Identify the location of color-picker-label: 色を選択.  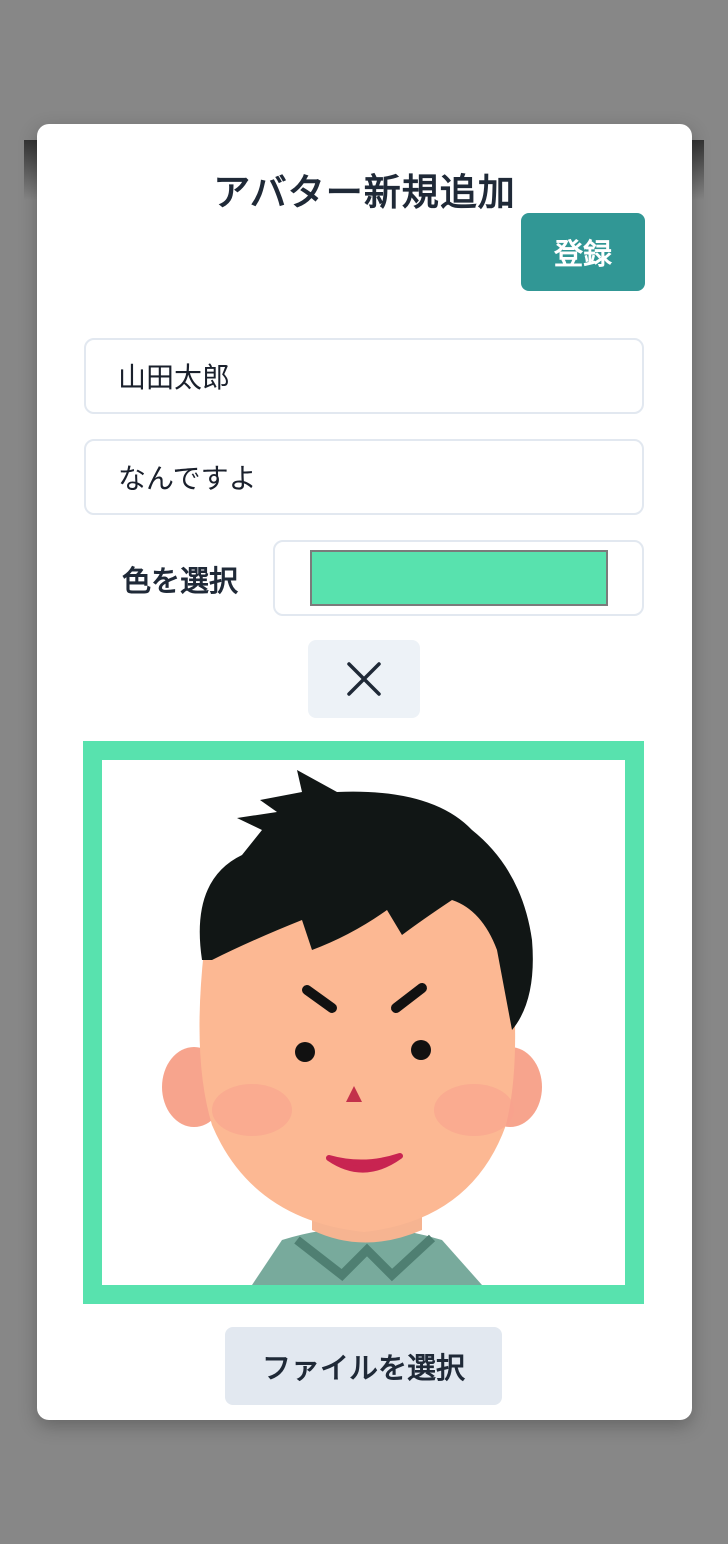
(180, 581).